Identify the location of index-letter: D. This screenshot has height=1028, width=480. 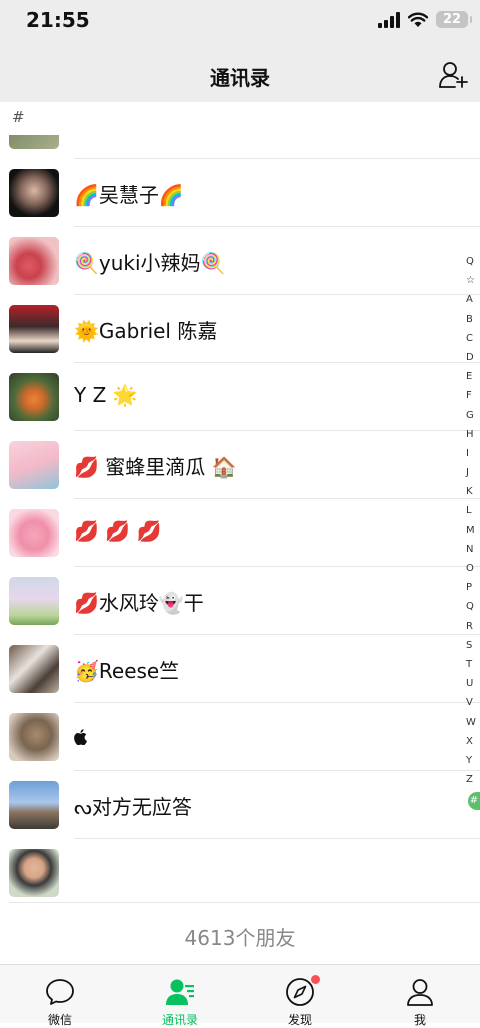
(473, 357).